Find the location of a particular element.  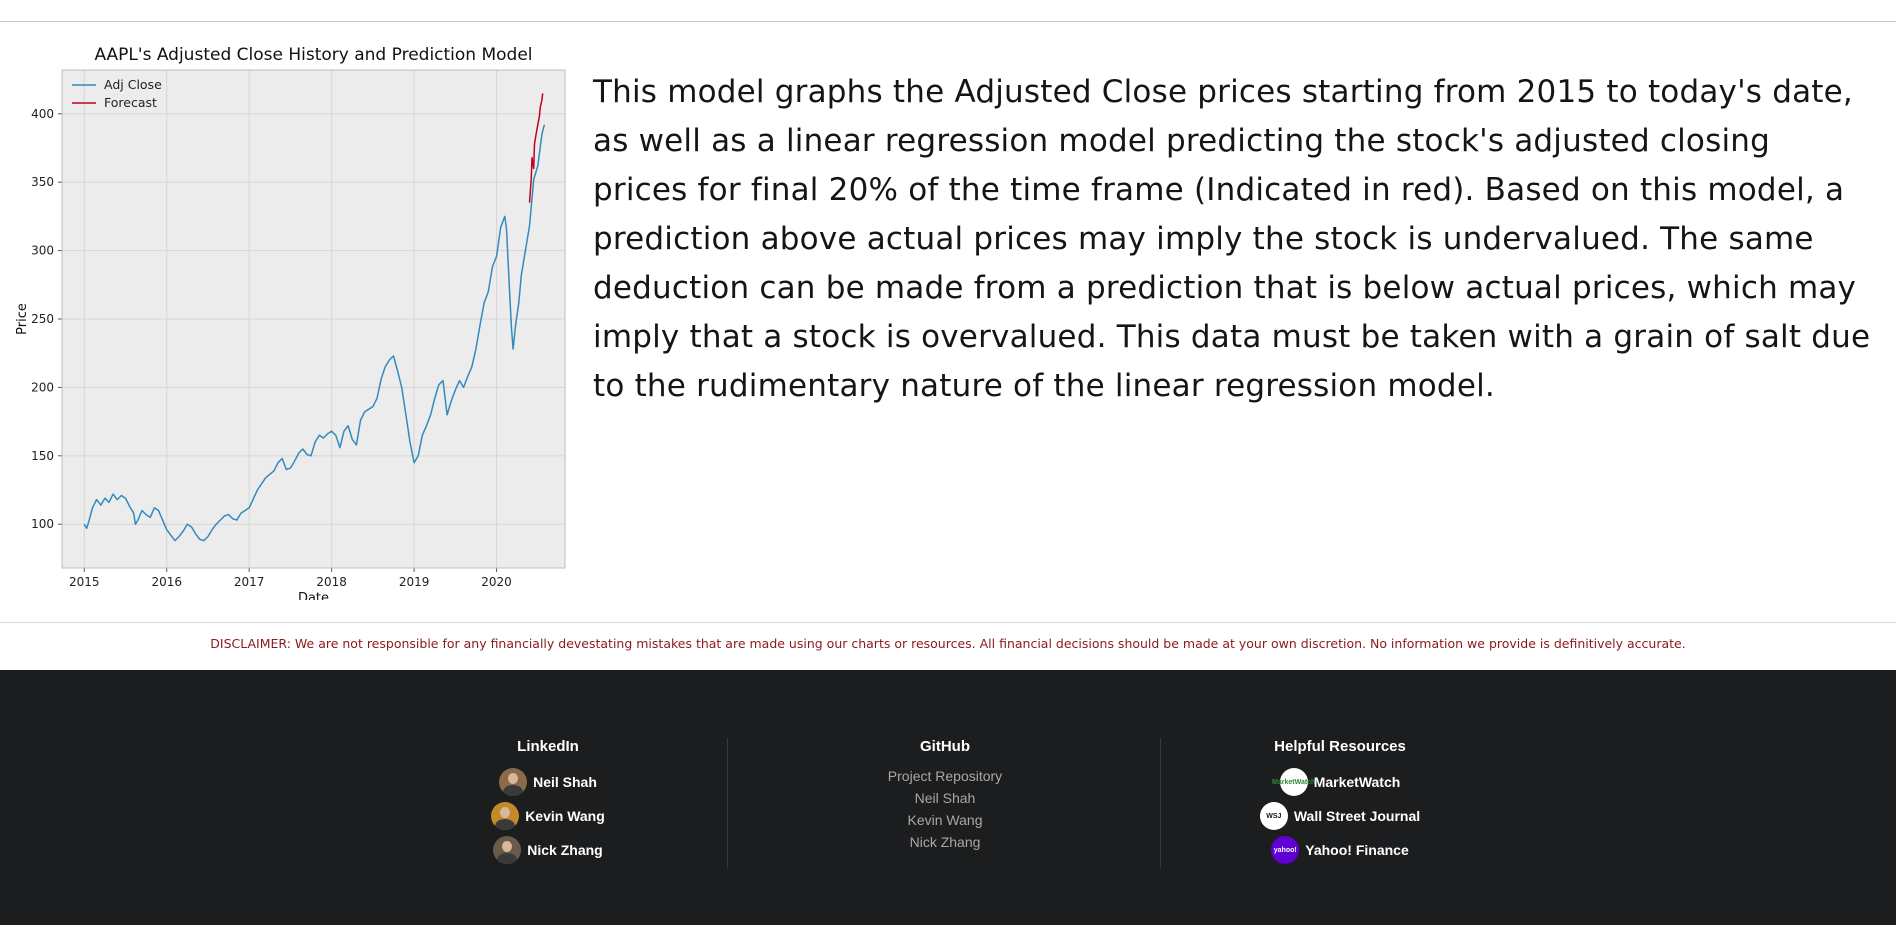

linkedin-name: Kevin Wang is located at coordinates (565, 816).